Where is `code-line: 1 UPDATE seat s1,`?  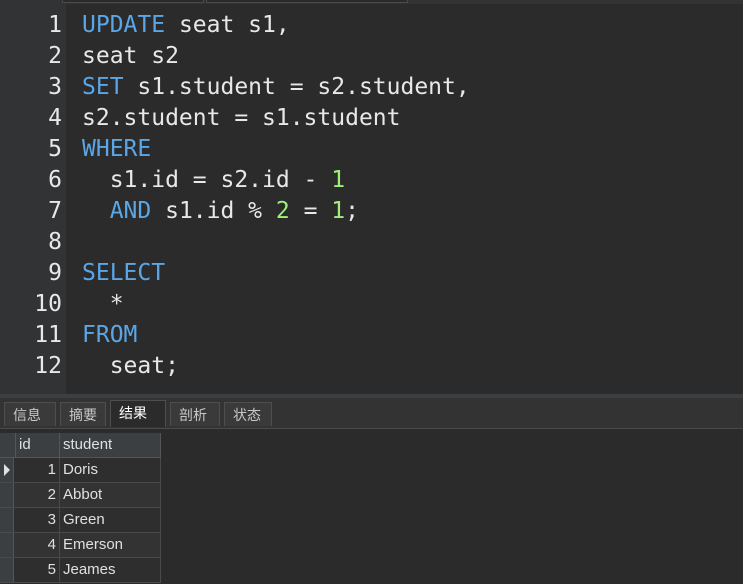
code-line: 1 UPDATE seat s1, is located at coordinates (371, 25).